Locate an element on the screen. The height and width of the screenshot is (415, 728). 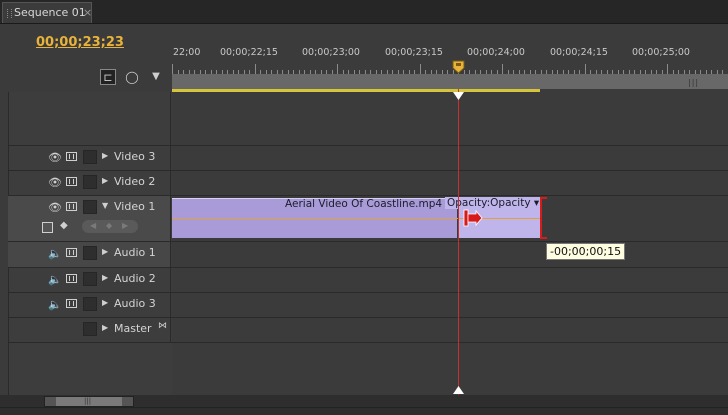
scrollbar-divider is located at coordinates (364, 407).